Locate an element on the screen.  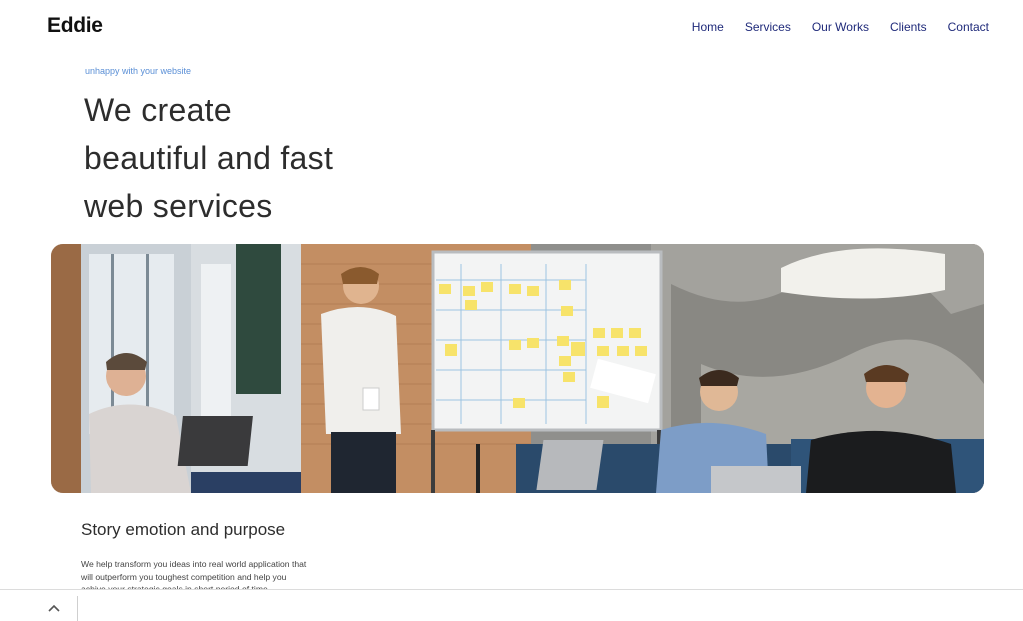
hero-title-line: beautiful and fast is located at coordinates (209, 158).